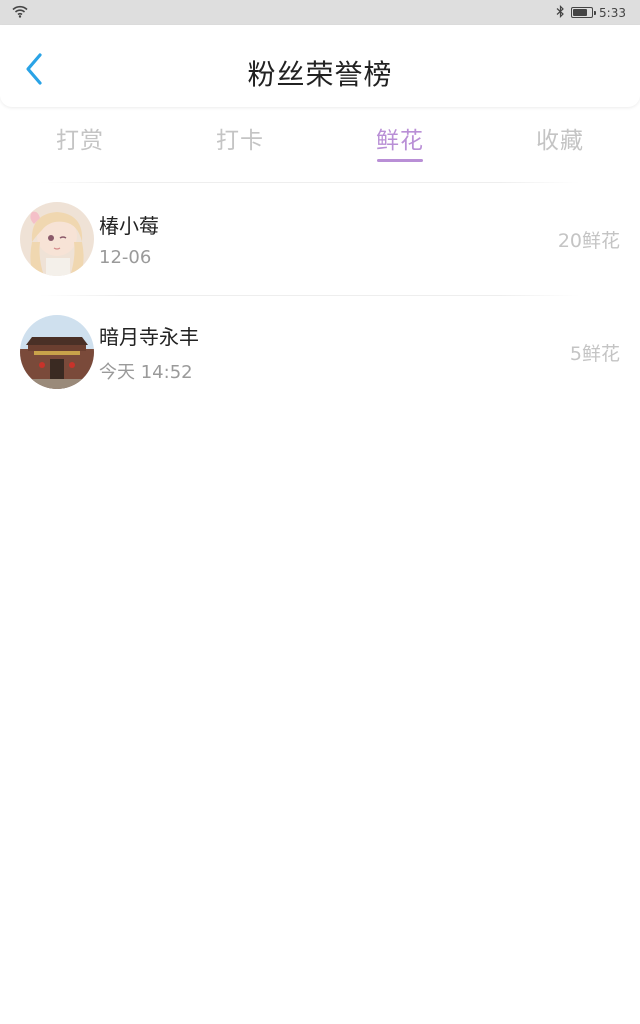 Image resolution: width=640 pixels, height=1024 pixels. What do you see at coordinates (400, 160) in the screenshot?
I see `active-tab-indicator` at bounding box center [400, 160].